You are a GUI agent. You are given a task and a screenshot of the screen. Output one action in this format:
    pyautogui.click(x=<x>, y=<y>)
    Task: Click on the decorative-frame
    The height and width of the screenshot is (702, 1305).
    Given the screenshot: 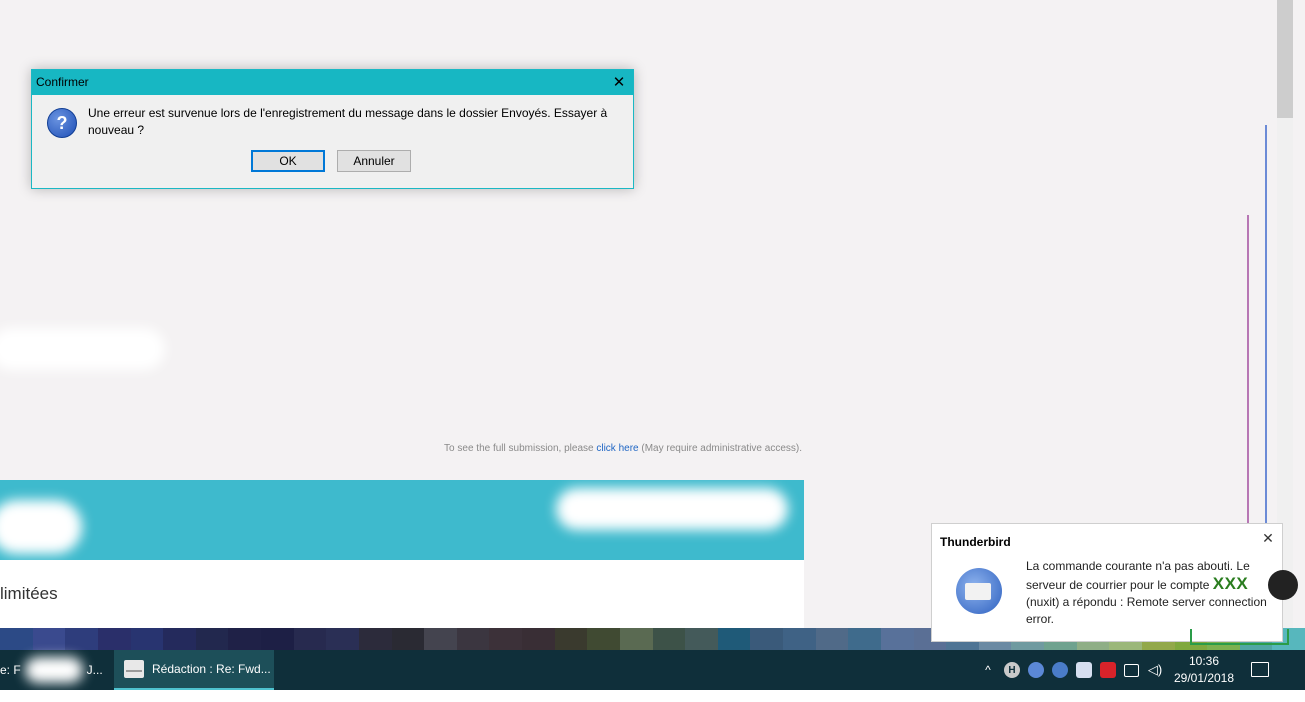 What is the action you would take?
    pyautogui.click(x=1239, y=637)
    